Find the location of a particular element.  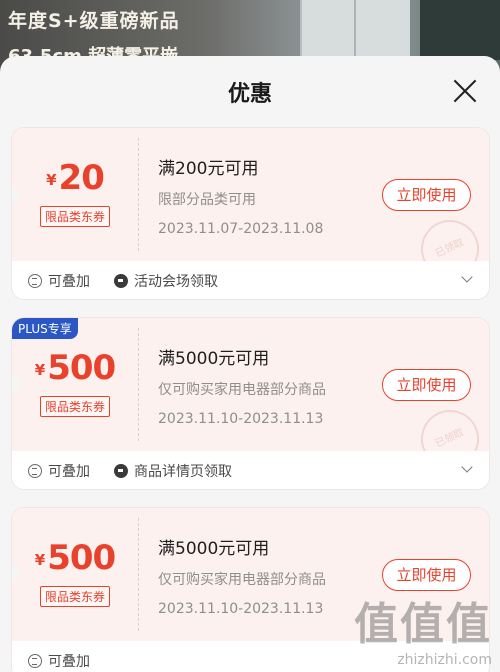

coupon-amount: ¥20 is located at coordinates (75, 178).